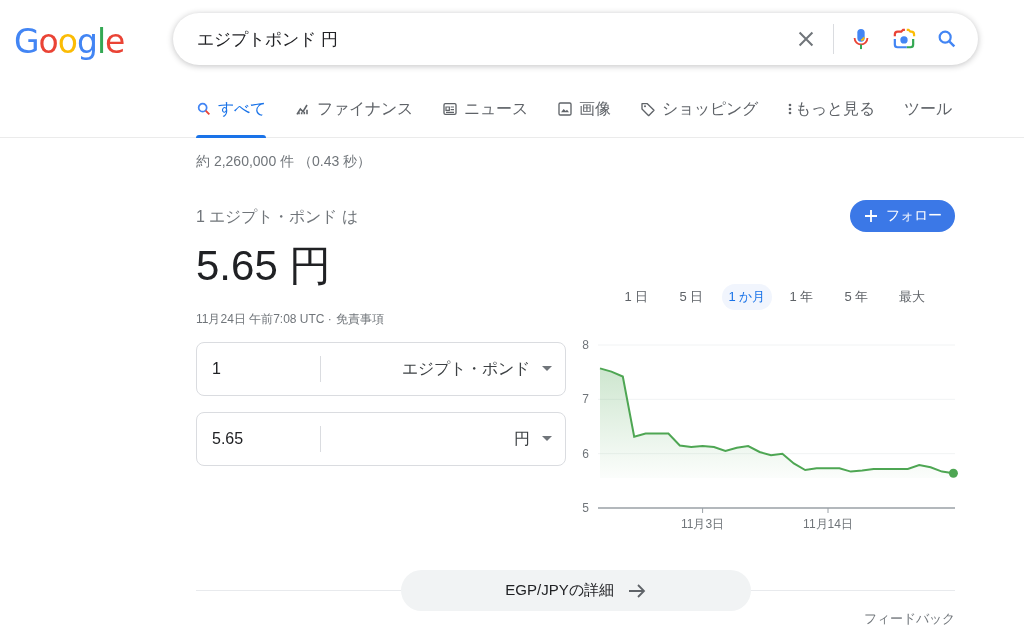 The width and height of the screenshot is (1024, 631). Describe the element at coordinates (928, 110) in the screenshot. I see `search-tab: ツール` at that location.